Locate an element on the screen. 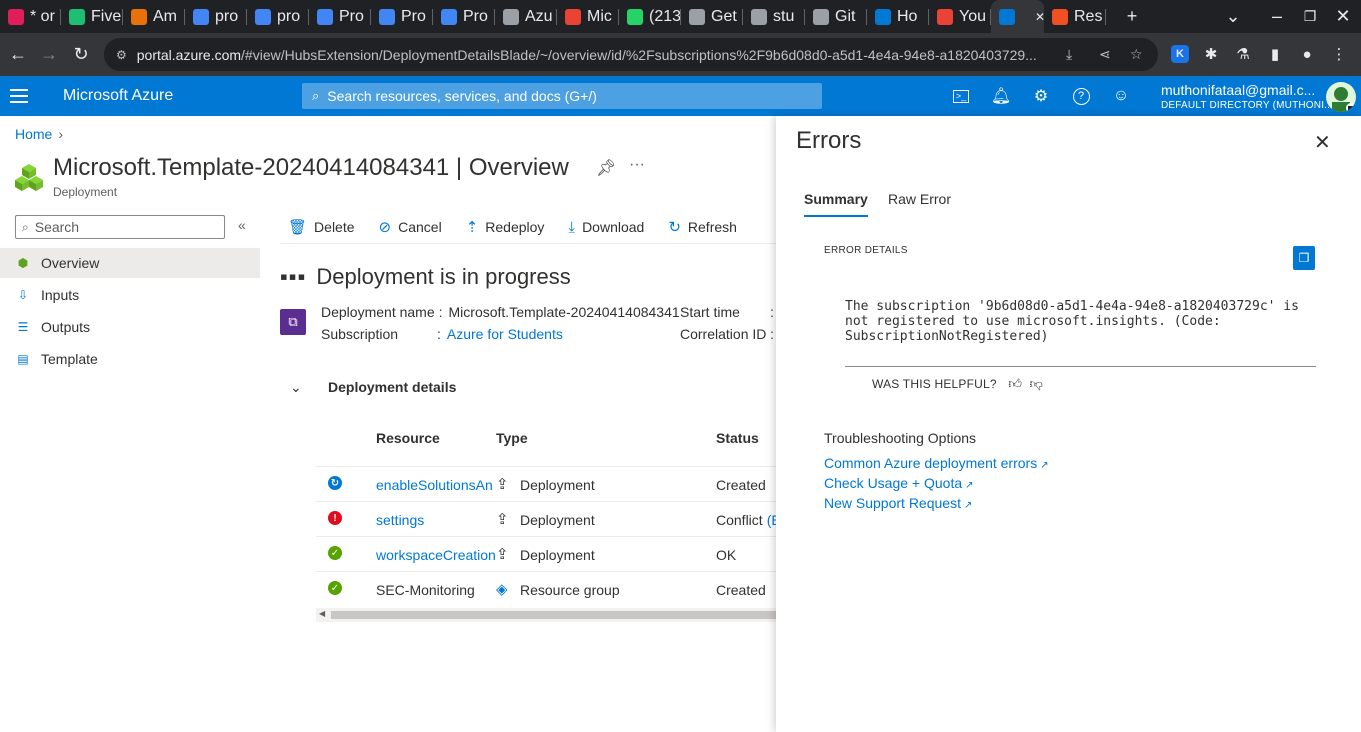  tab-raw-error: Raw Error is located at coordinates (919, 199).